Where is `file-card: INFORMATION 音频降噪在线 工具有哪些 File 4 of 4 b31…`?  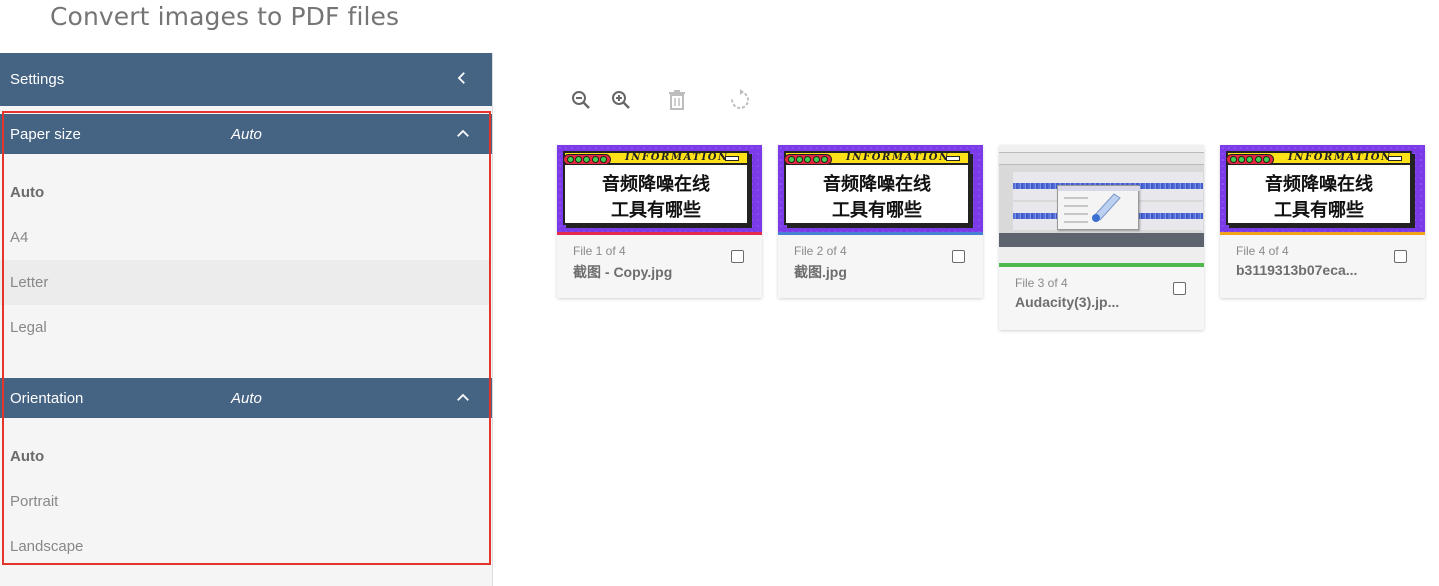
file-card: INFORMATION 音频降噪在线 工具有哪些 File 4 of 4 b31… is located at coordinates (1322, 221).